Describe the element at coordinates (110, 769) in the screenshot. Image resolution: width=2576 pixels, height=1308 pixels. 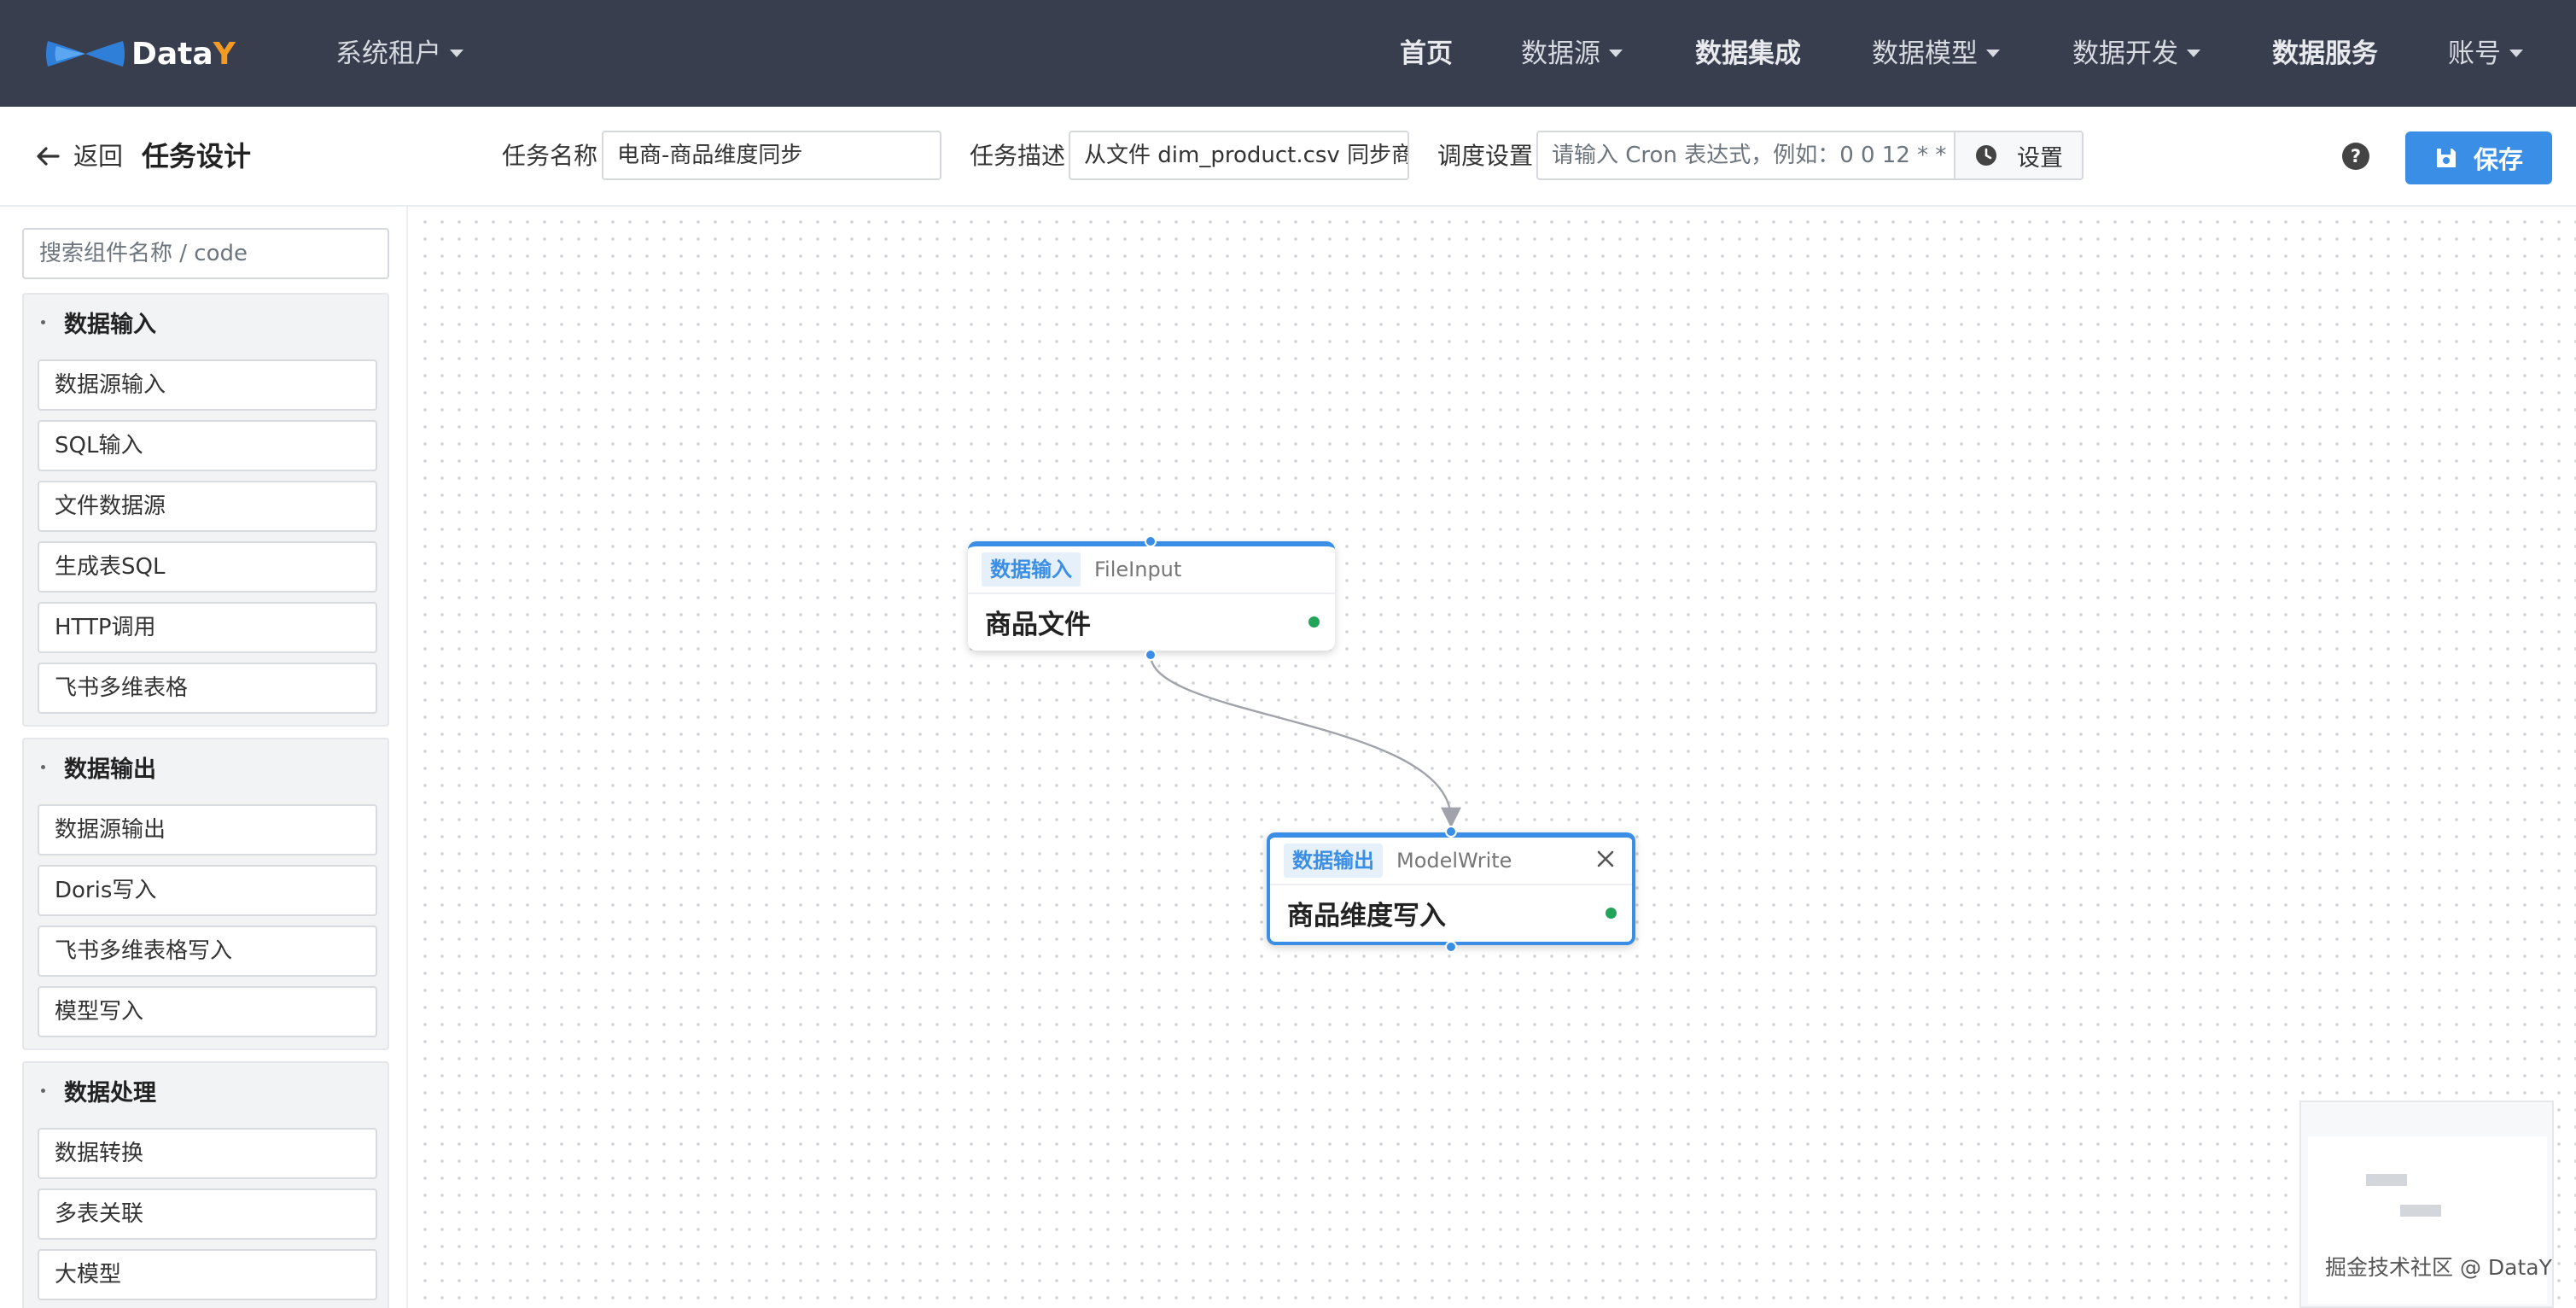
I see `group-title: 数据输出` at that location.